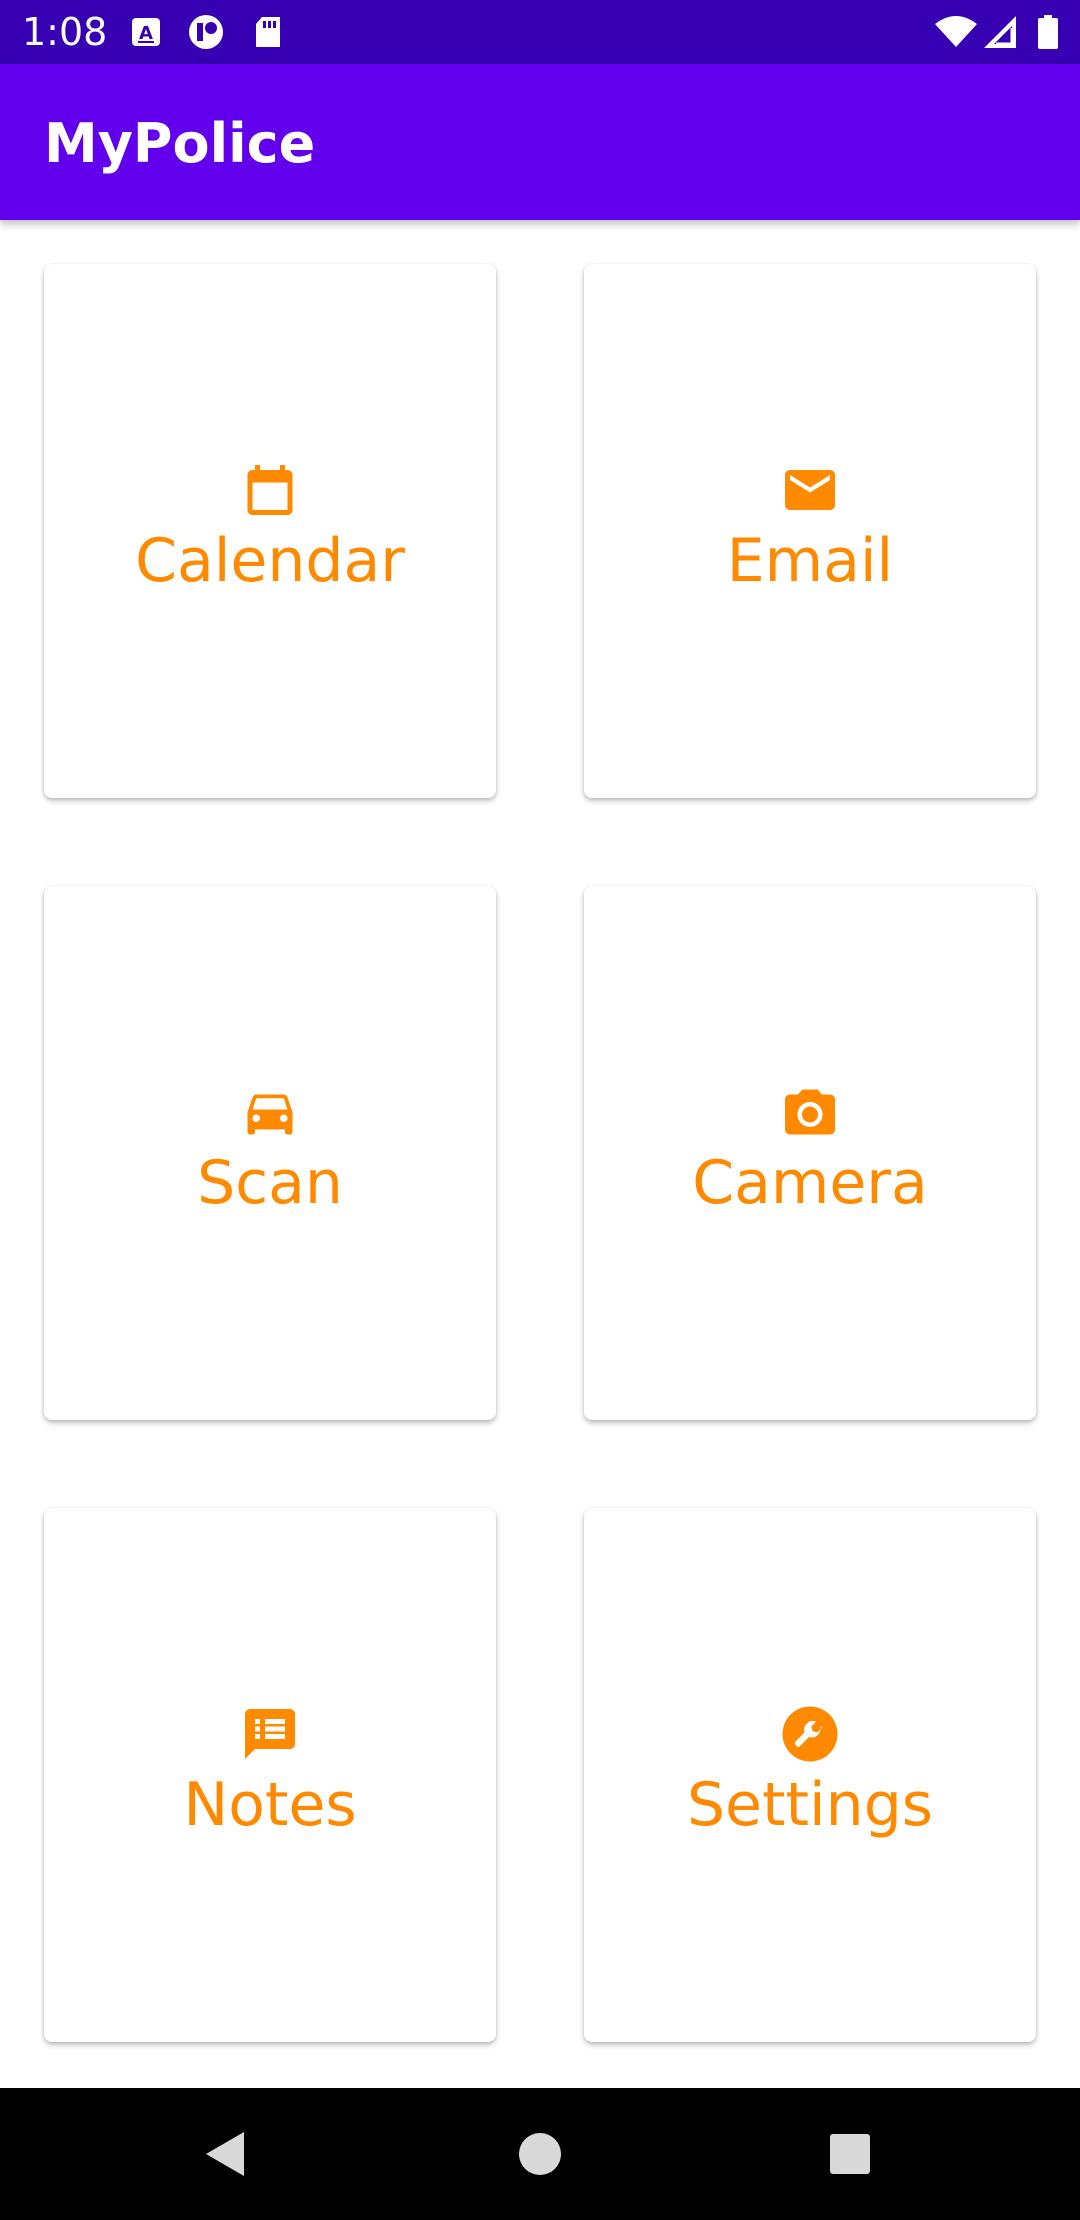 This screenshot has width=1080, height=2220. I want to click on notes-tile: Notes, so click(270, 1775).